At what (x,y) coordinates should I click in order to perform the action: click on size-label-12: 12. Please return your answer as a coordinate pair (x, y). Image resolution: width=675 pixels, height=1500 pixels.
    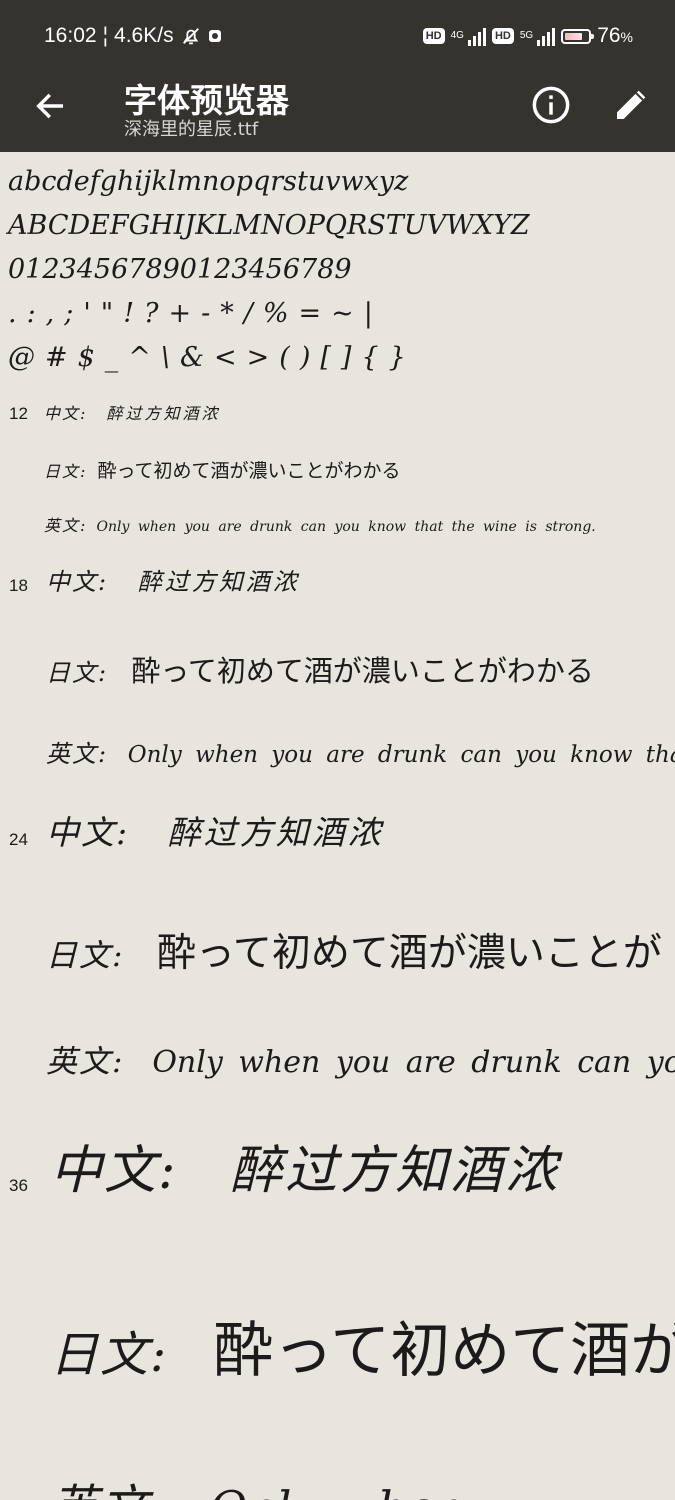
    Looking at the image, I should click on (18, 413).